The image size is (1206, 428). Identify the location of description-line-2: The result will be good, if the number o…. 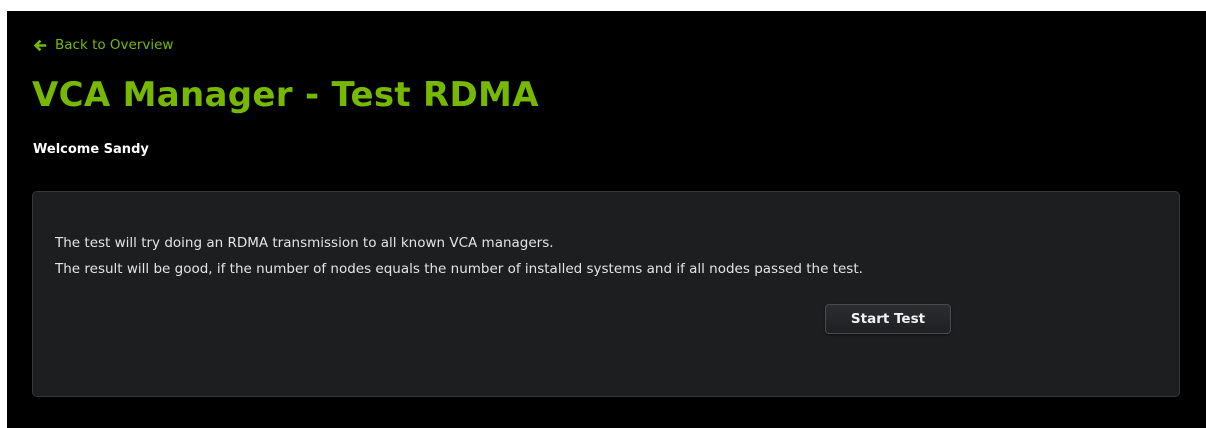
(459, 269).